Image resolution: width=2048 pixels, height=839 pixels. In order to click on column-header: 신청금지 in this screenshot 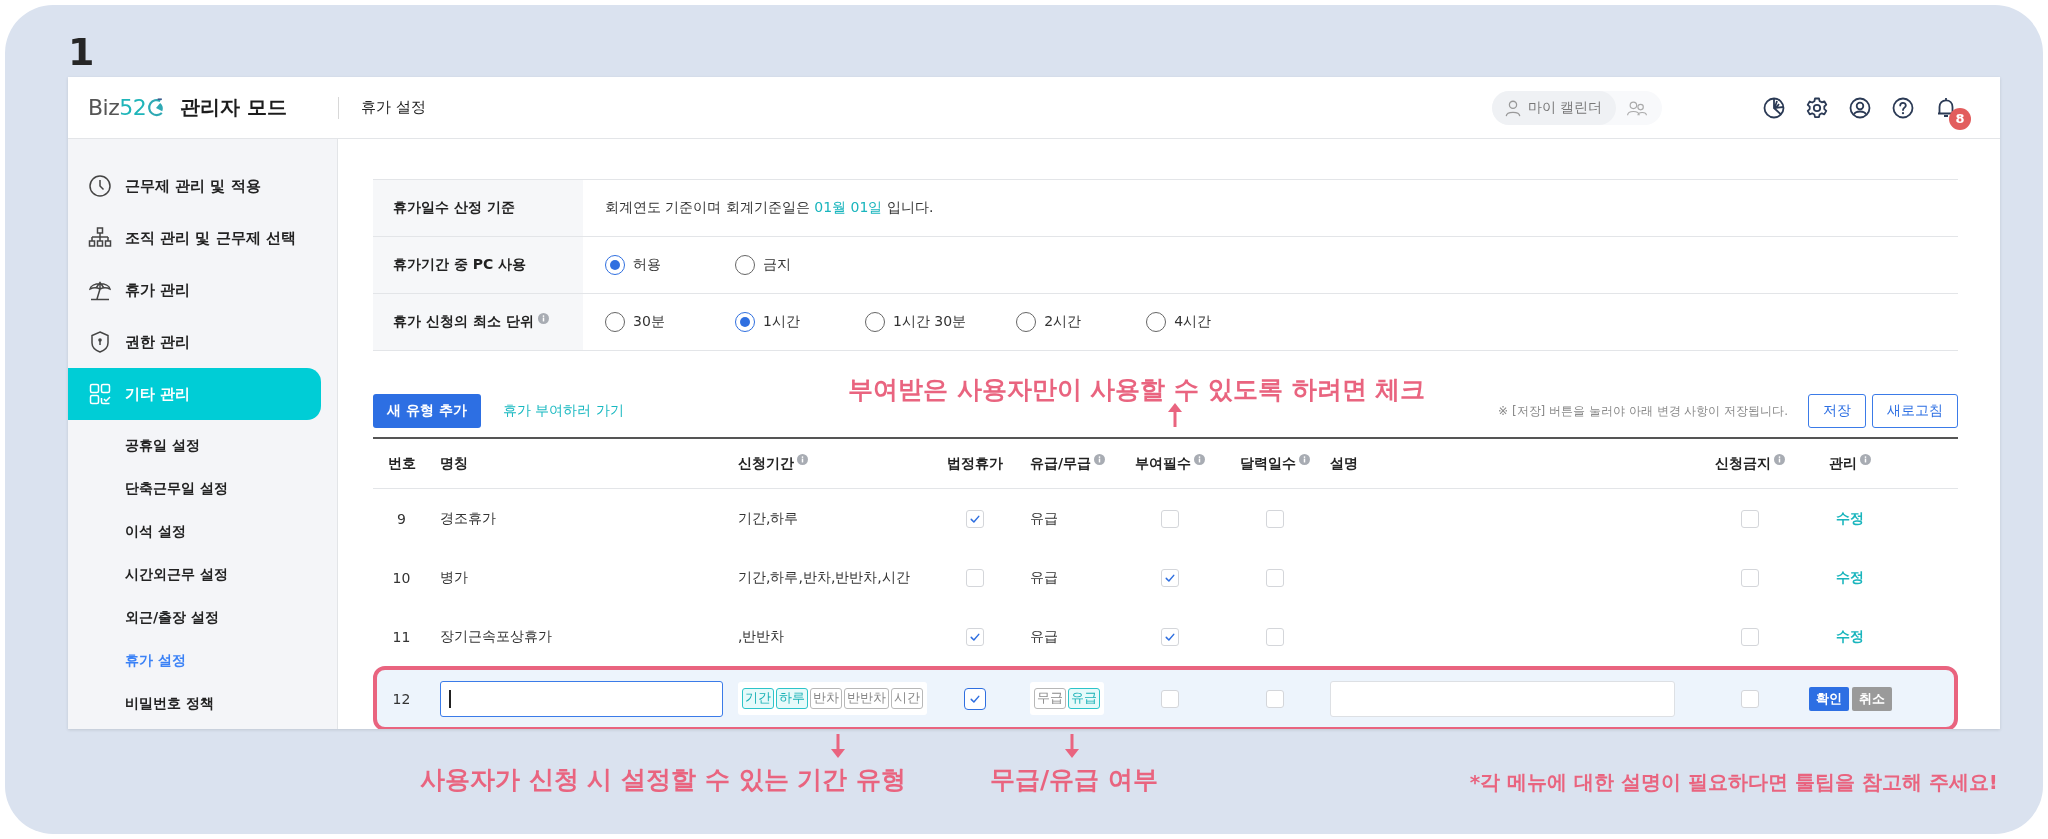, I will do `click(1743, 463)`.